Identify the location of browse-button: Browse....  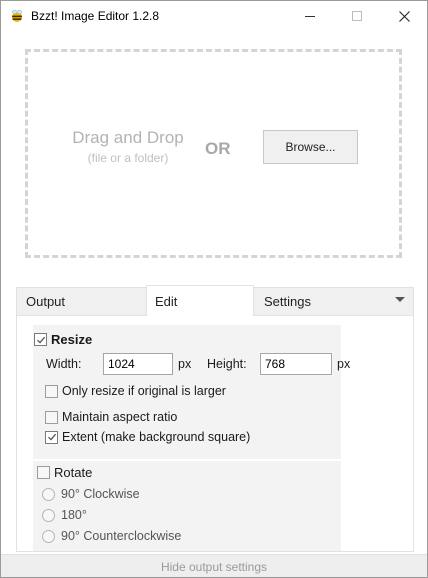
(310, 147).